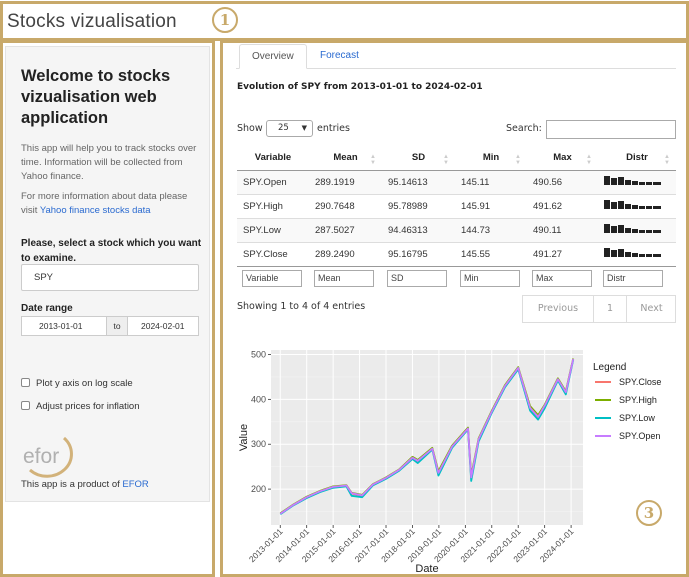  Describe the element at coordinates (273, 181) in the screenshot. I see `table-cell: SPY.Open` at that location.